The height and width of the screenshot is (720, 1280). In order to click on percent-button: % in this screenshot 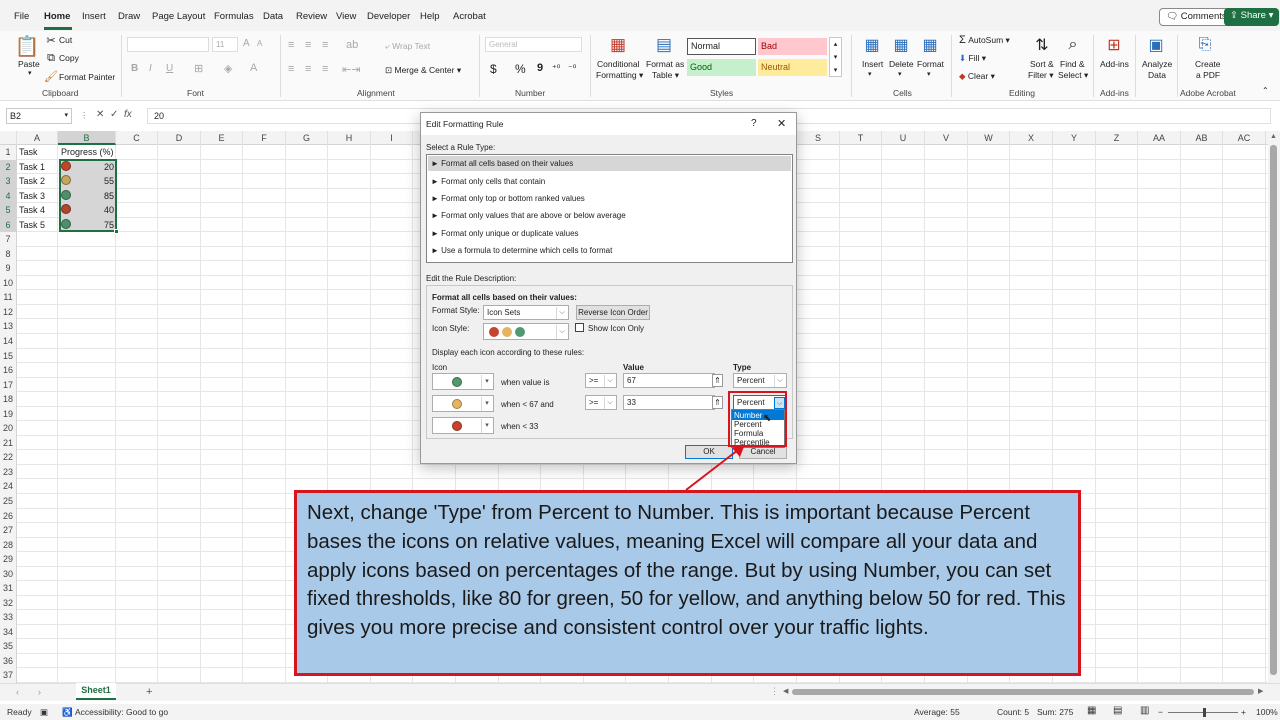, I will do `click(520, 69)`.